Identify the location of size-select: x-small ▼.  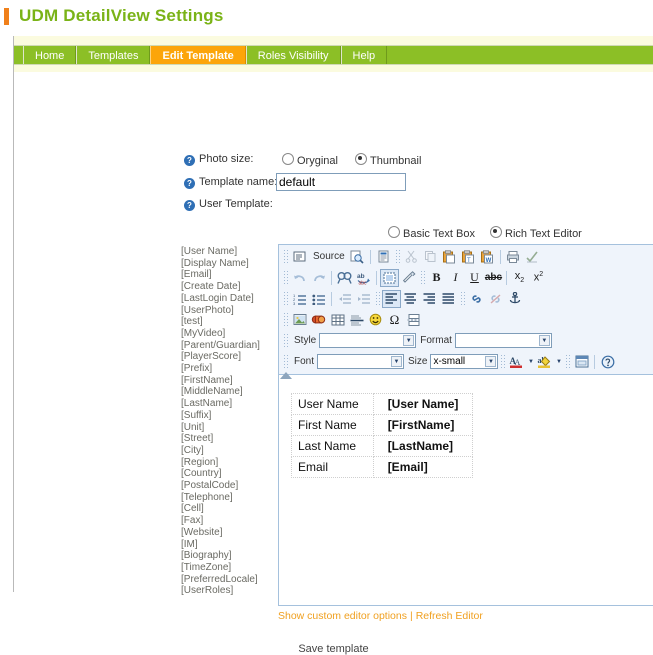
(464, 361).